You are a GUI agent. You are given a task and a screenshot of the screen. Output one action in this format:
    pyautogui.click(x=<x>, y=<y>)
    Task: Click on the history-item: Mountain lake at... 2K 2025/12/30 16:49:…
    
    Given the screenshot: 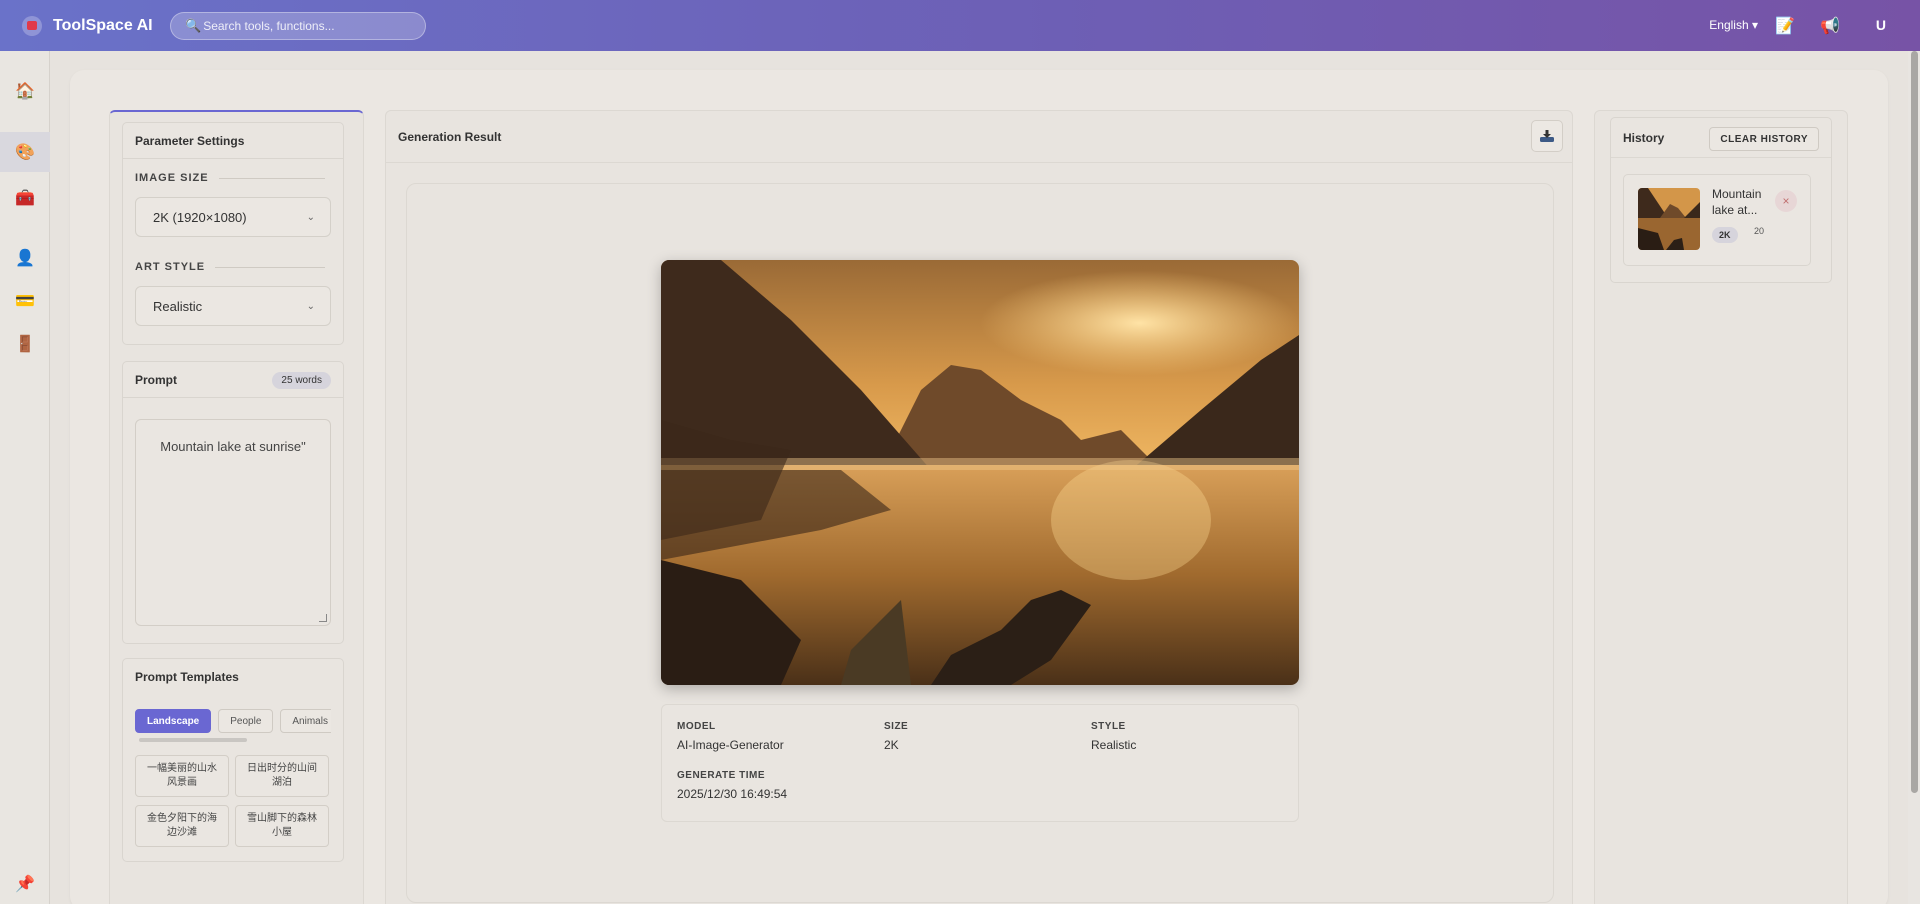 What is the action you would take?
    pyautogui.click(x=1717, y=220)
    